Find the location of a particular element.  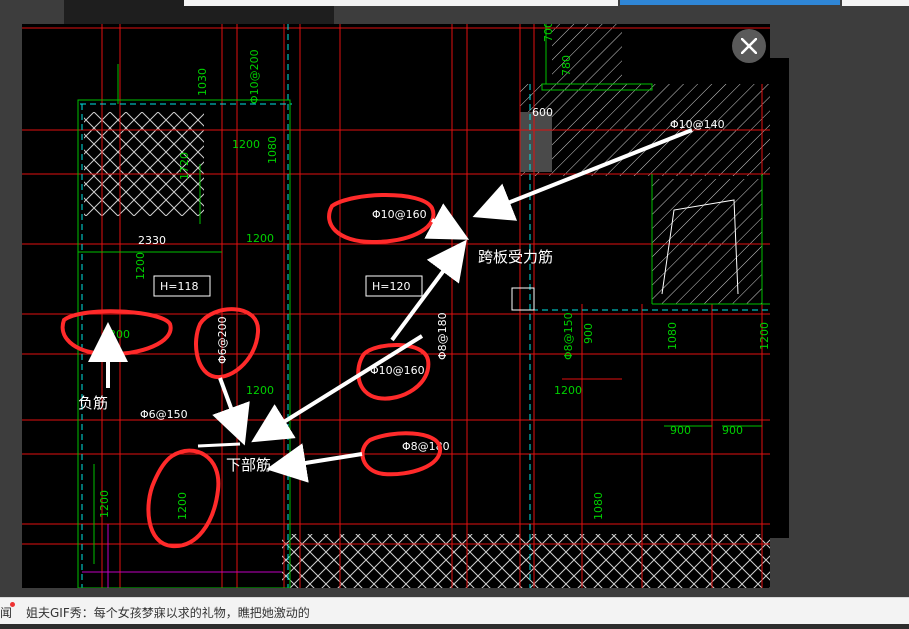

column-block is located at coordinates (536, 142).